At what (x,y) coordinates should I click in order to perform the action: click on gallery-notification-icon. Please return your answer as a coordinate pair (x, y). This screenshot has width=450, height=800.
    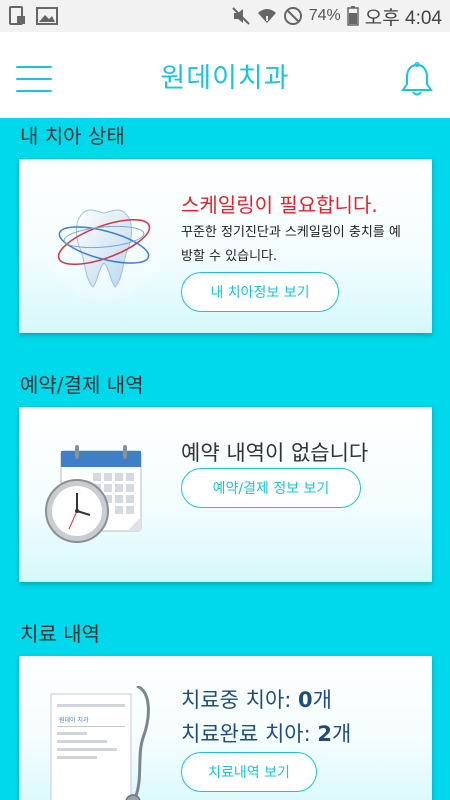
    Looking at the image, I should click on (47, 16).